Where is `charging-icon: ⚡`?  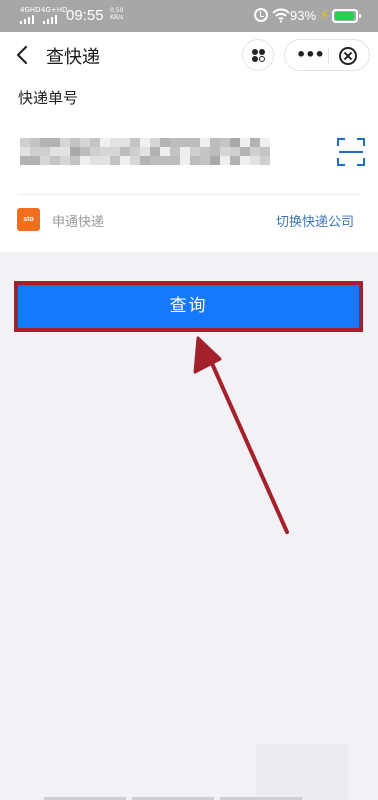 charging-icon: ⚡ is located at coordinates (325, 15).